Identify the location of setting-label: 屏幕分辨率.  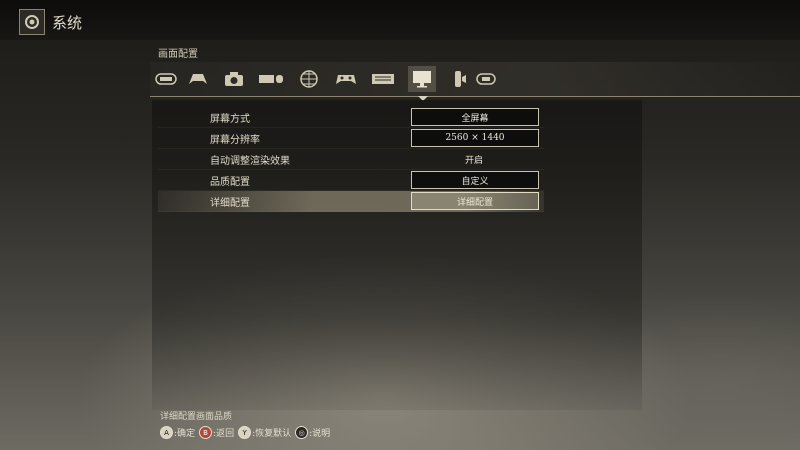
(235, 140).